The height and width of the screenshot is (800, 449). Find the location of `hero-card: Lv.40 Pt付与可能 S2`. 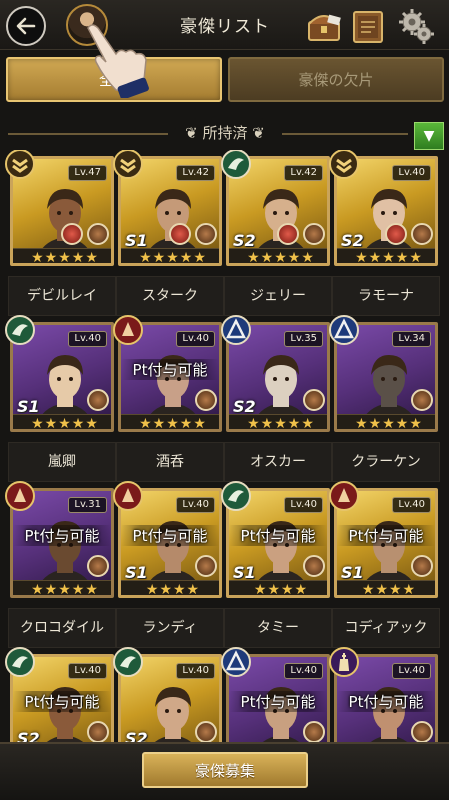

hero-card: Lv.40 Pt付与可能 S2 is located at coordinates (59, 694).